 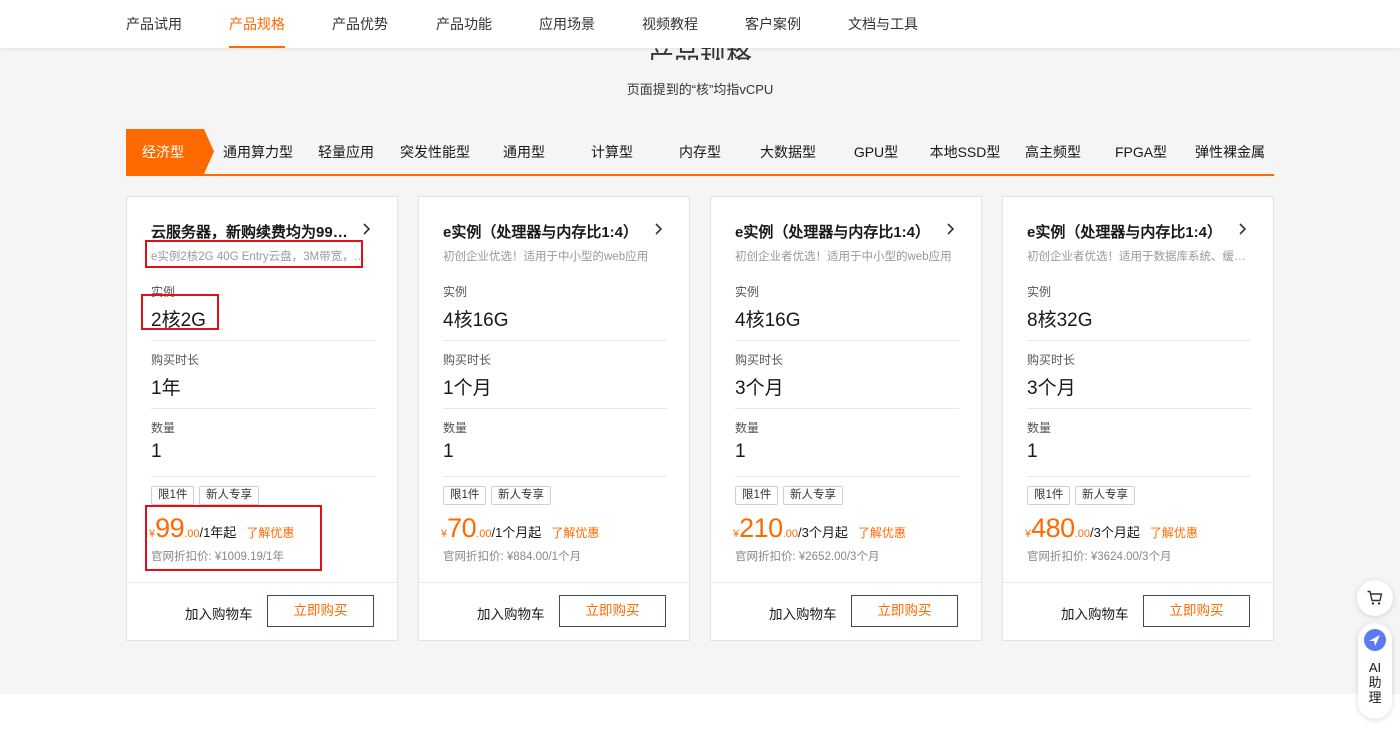 What do you see at coordinates (670, 24) in the screenshot?
I see `nav-item-videos: 视频教程` at bounding box center [670, 24].